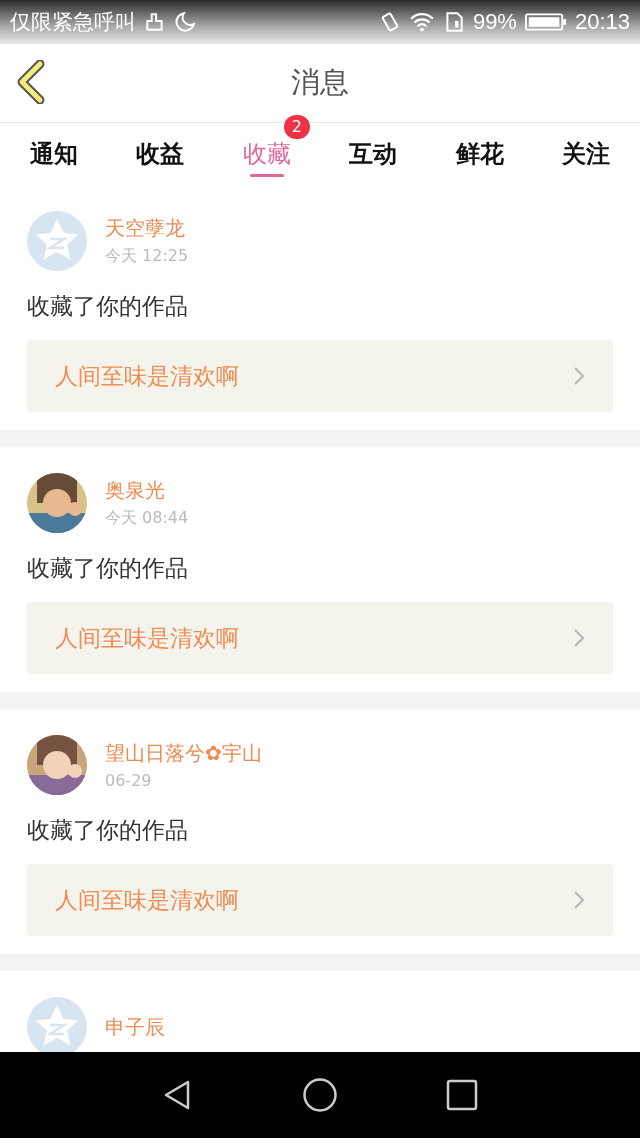  What do you see at coordinates (479, 154) in the screenshot?
I see `tab: 鲜花` at bounding box center [479, 154].